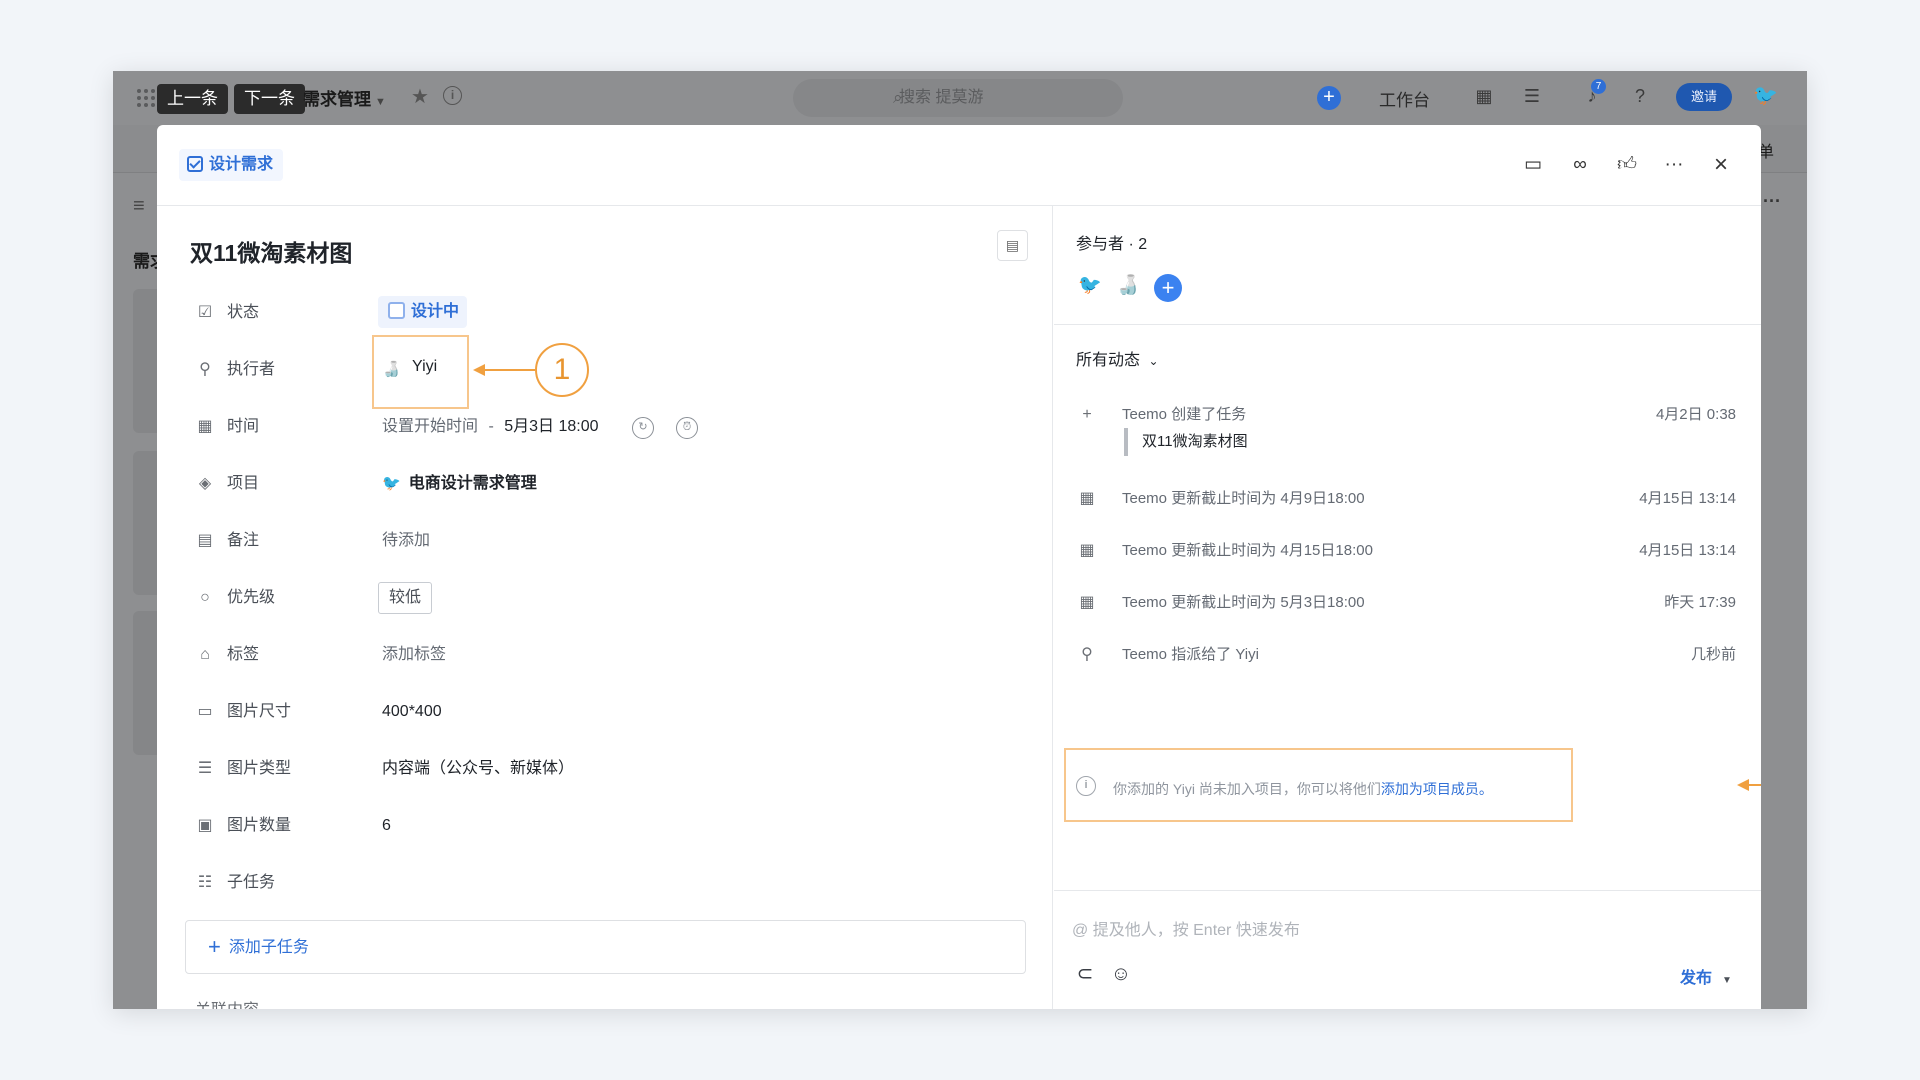 This screenshot has height=1080, width=1920. I want to click on field-status: ☑ 状态 设计中, so click(597, 313).